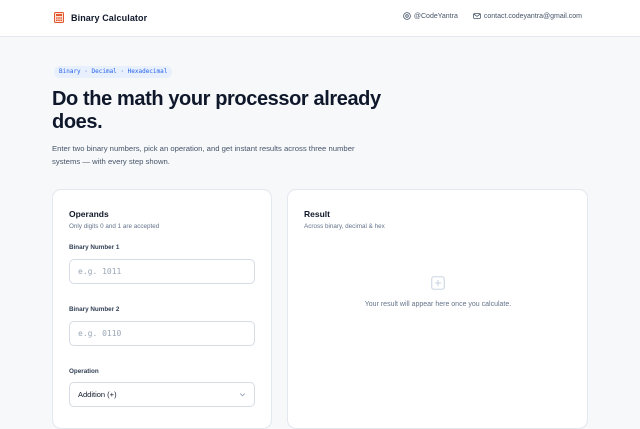 This screenshot has height=429, width=640. What do you see at coordinates (97, 394) in the screenshot?
I see `operation-selected-value: Addition (+)` at bounding box center [97, 394].